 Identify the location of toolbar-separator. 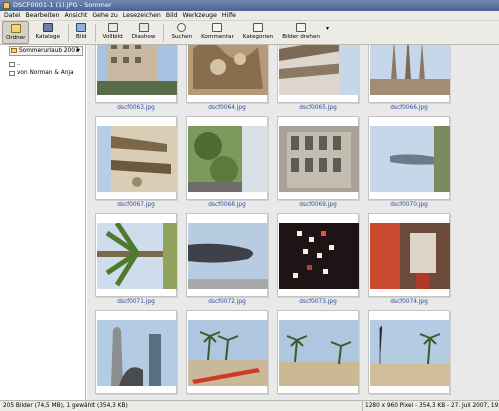
(69, 33).